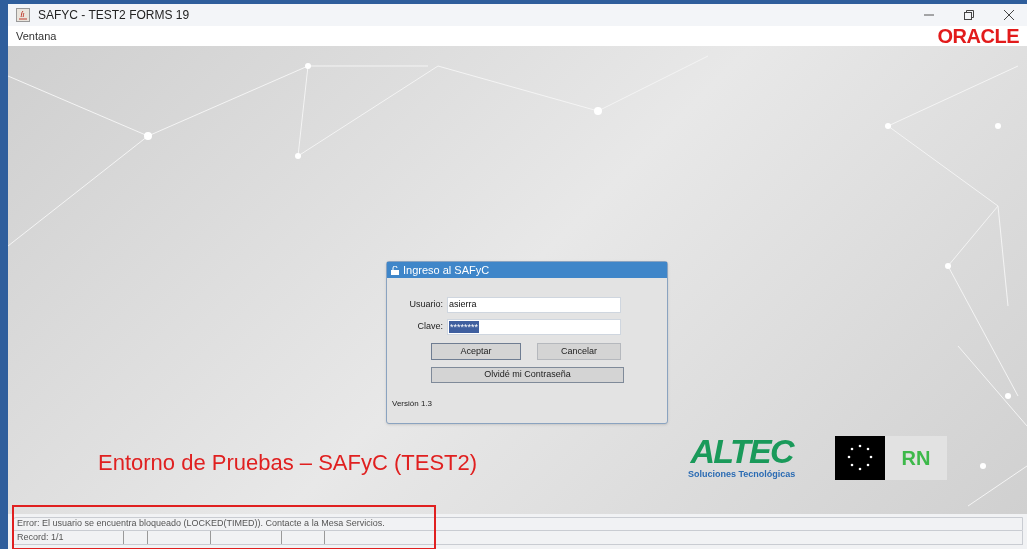  What do you see at coordinates (969, 15) in the screenshot?
I see `restore-icon` at bounding box center [969, 15].